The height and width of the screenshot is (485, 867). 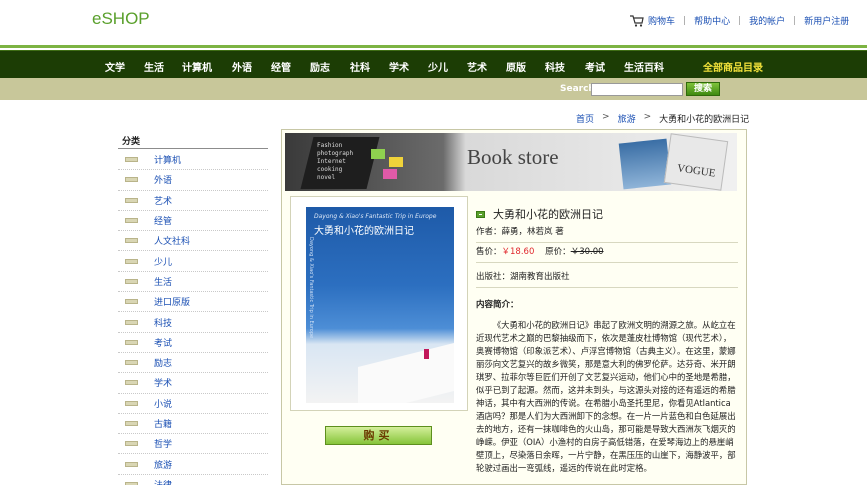 What do you see at coordinates (375, 216) in the screenshot?
I see `cover-title-en: Dayong & Xiao's Fantastic Trip in Europe` at bounding box center [375, 216].